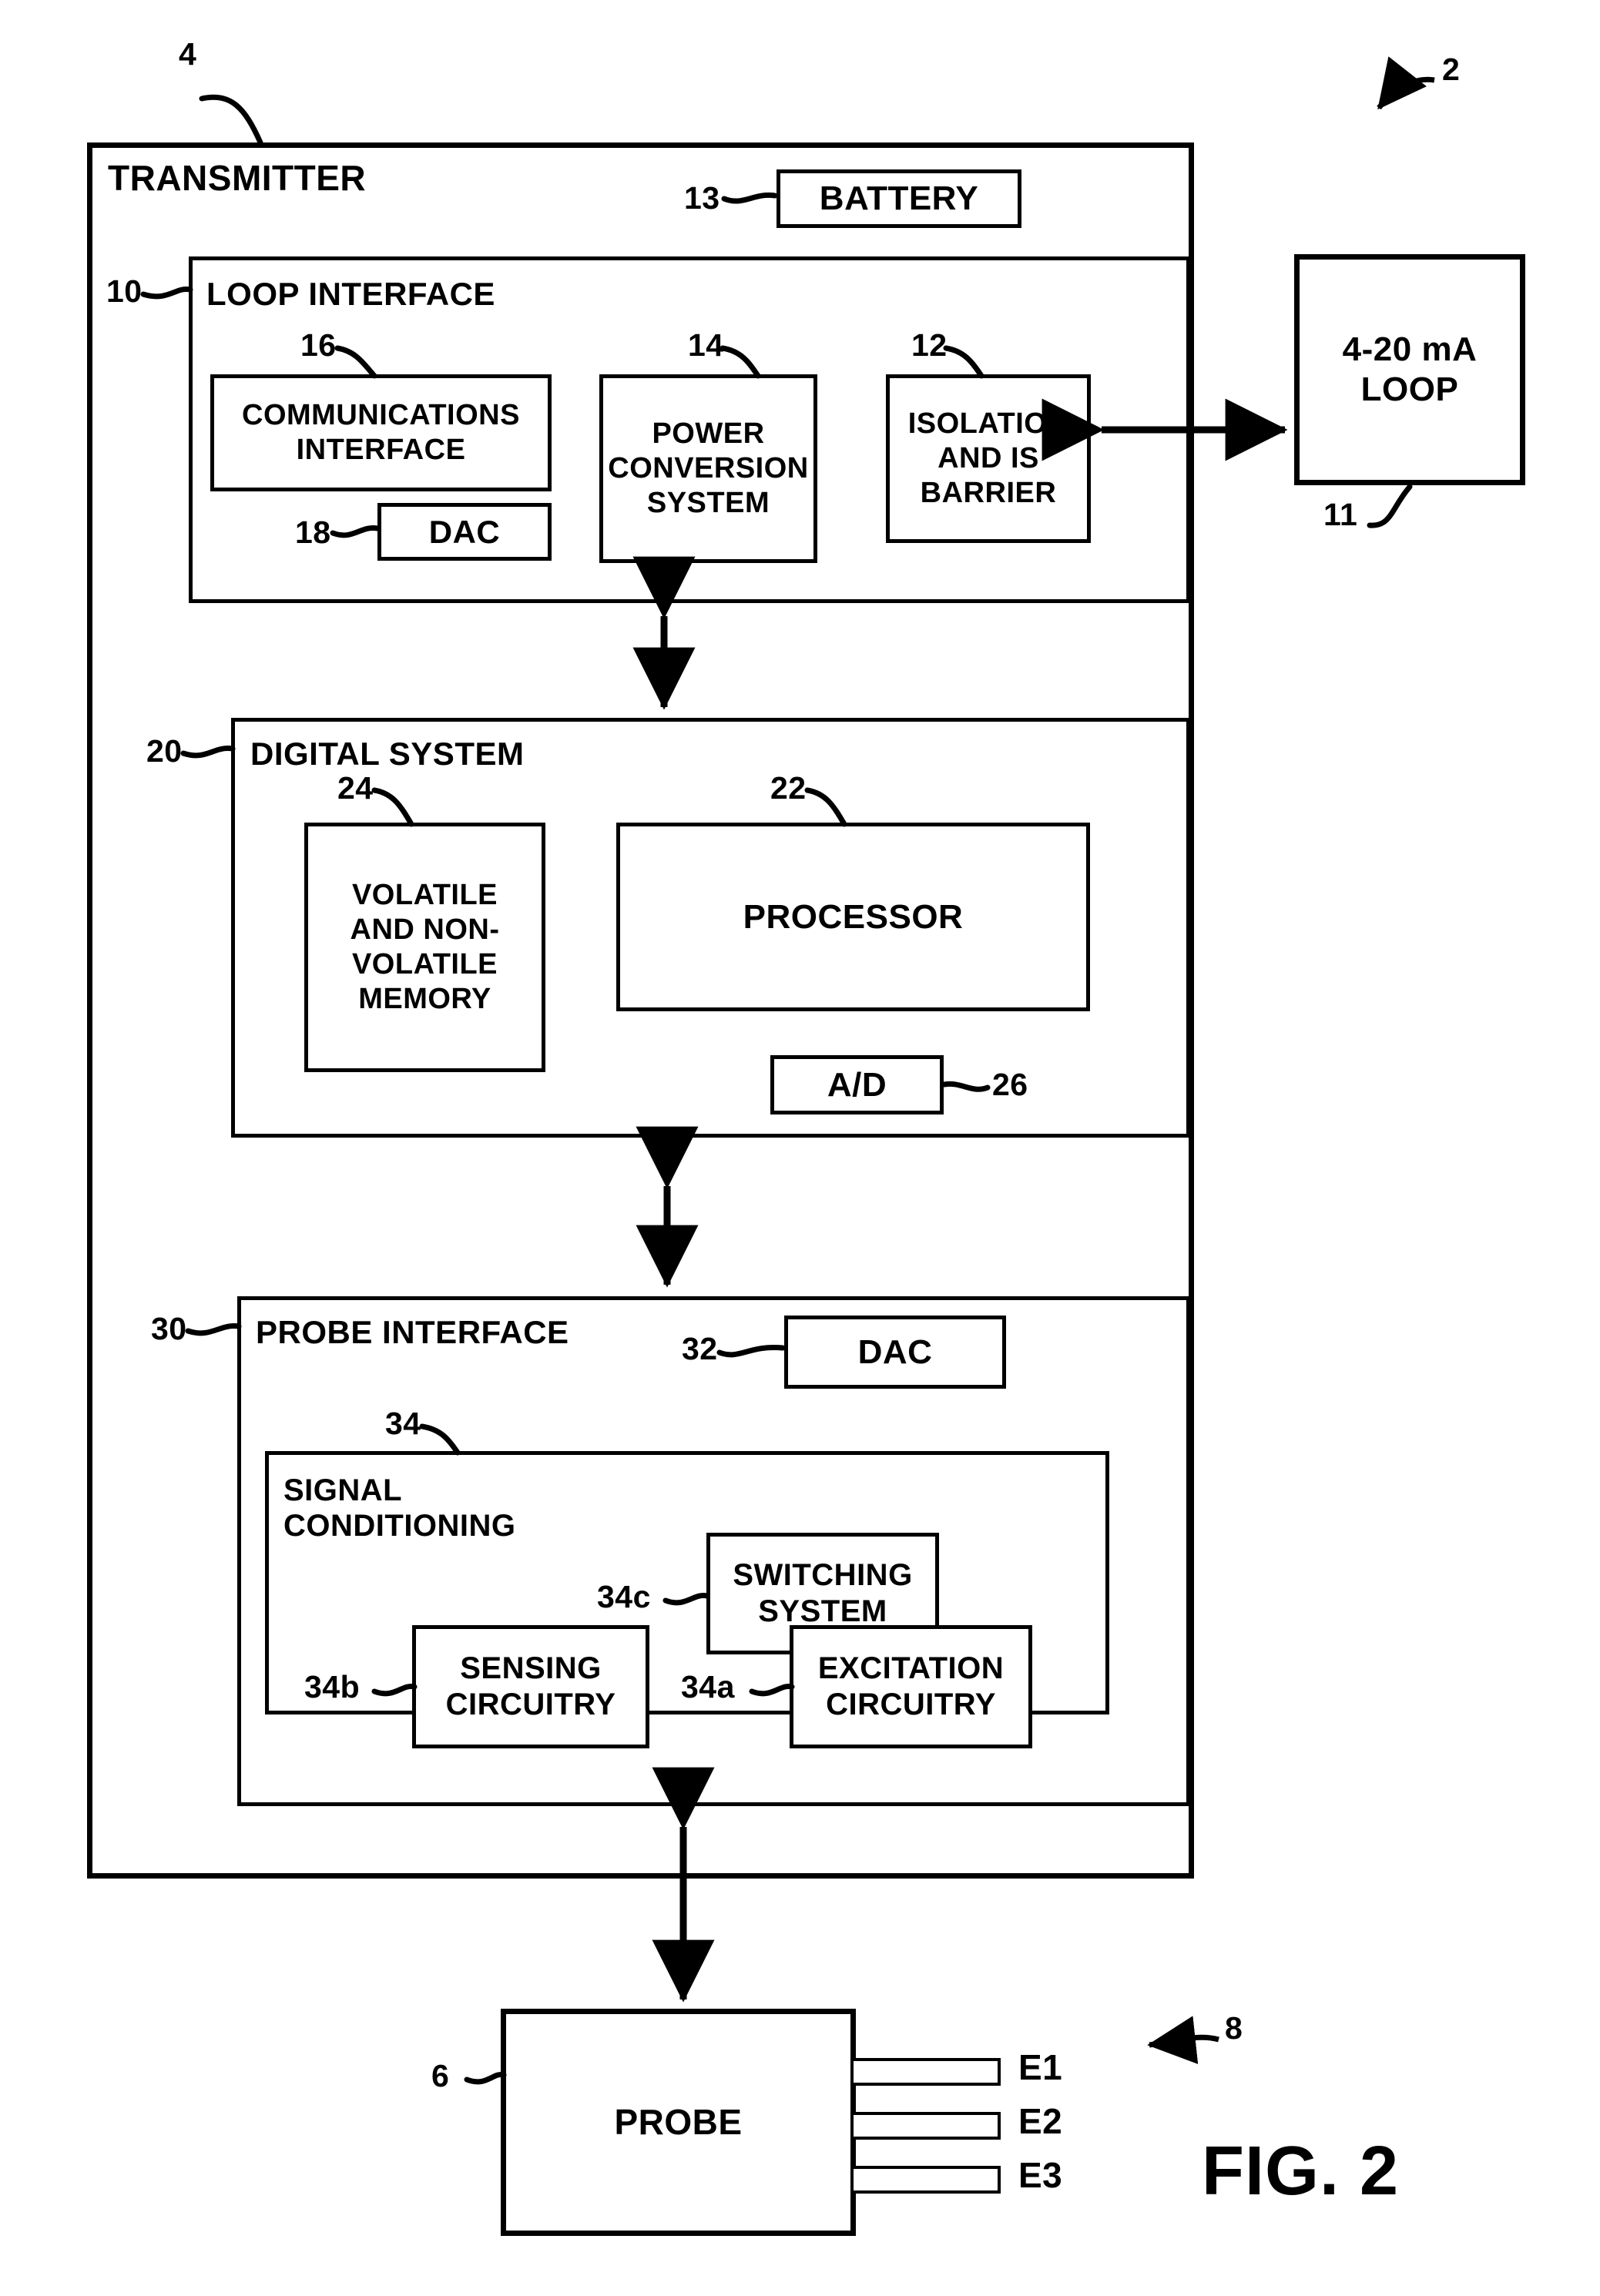  Describe the element at coordinates (929, 345) in the screenshot. I see `ref-12: 12` at that location.